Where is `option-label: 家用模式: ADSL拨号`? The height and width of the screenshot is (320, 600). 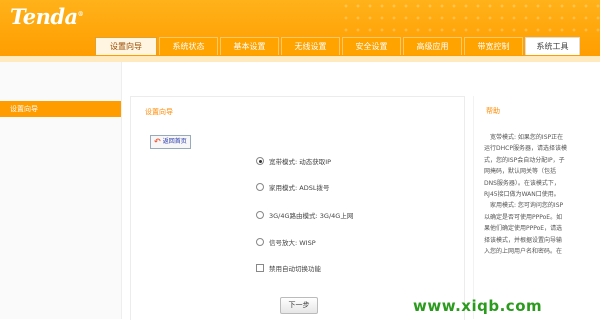
option-label: 家用模式: ADSL拨号 is located at coordinates (299, 188).